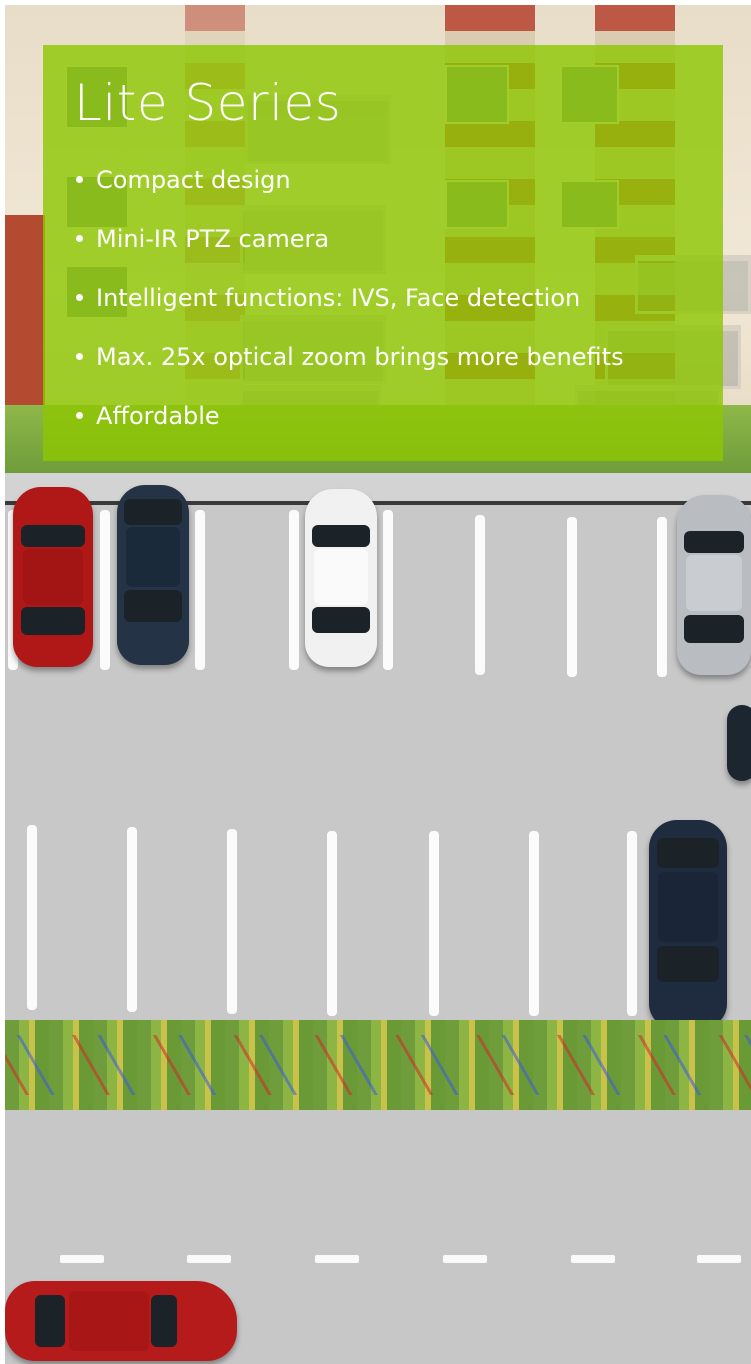 The width and height of the screenshot is (751, 1364). Describe the element at coordinates (153, 575) in the screenshot. I see `dark-blue-car` at that location.